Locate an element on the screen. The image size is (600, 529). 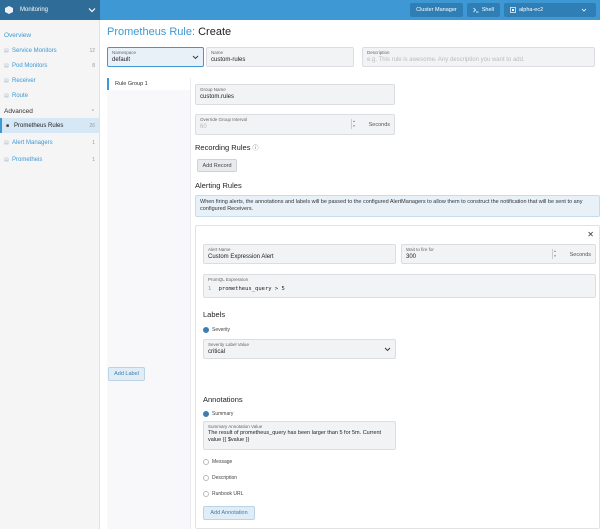
close-icon: ✕ is located at coordinates (590, 234).